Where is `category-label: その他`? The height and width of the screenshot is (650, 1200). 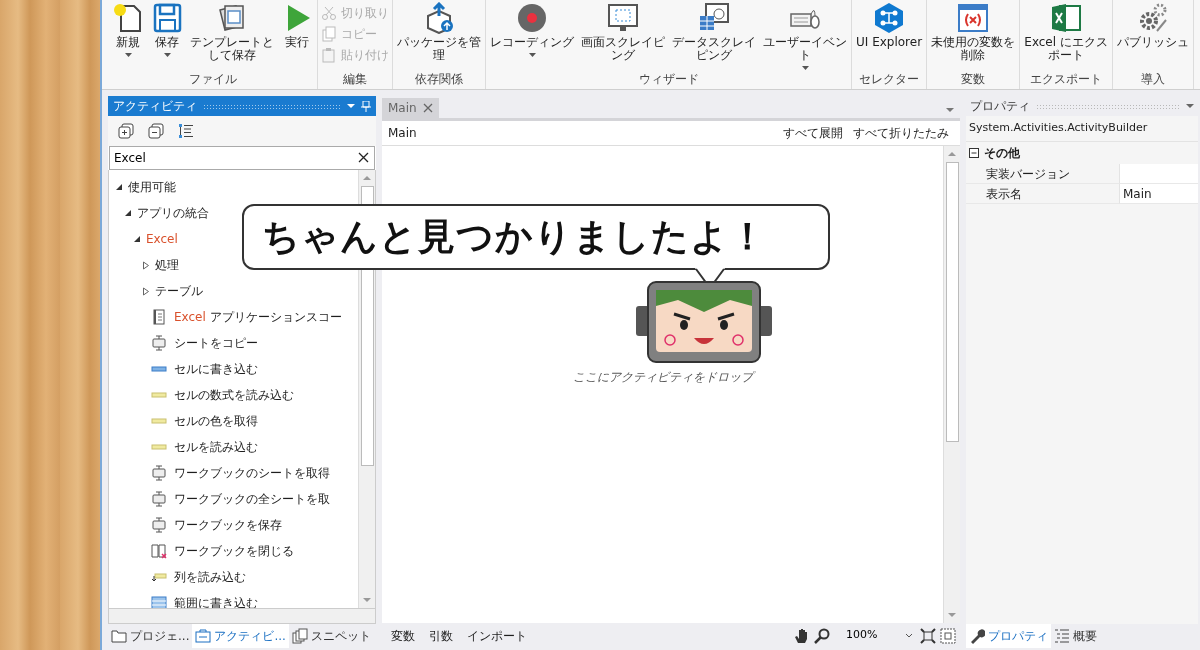 category-label: その他 is located at coordinates (1002, 153).